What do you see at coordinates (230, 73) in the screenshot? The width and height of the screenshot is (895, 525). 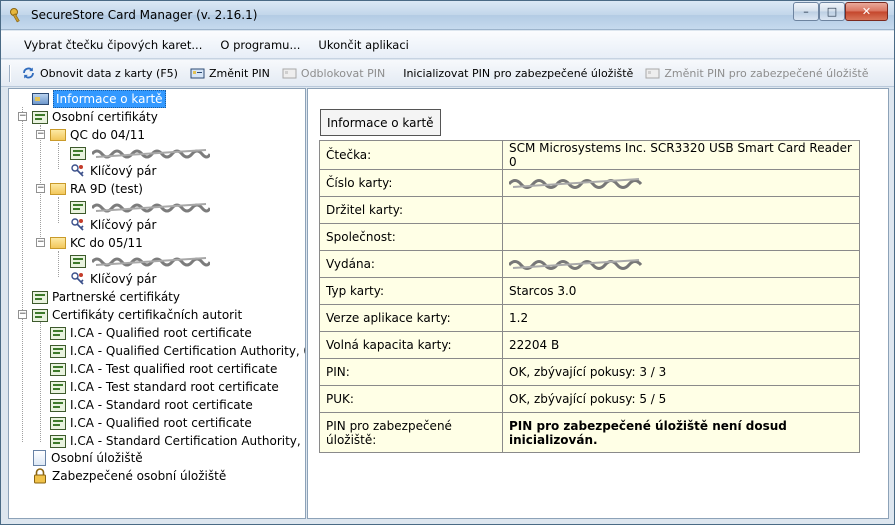 I see `change-pin-button: Změnit PIN` at bounding box center [230, 73].